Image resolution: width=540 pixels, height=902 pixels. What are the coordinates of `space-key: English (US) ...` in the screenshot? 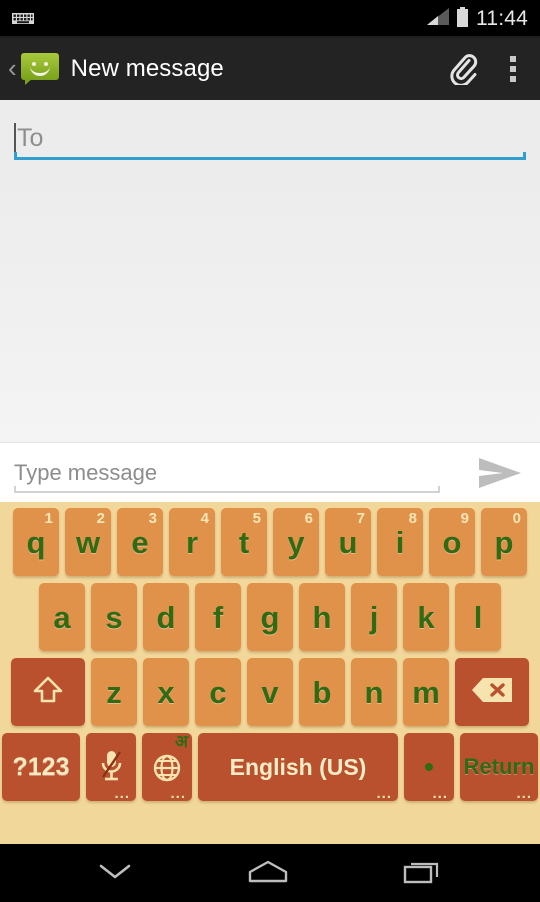 It's located at (298, 767).